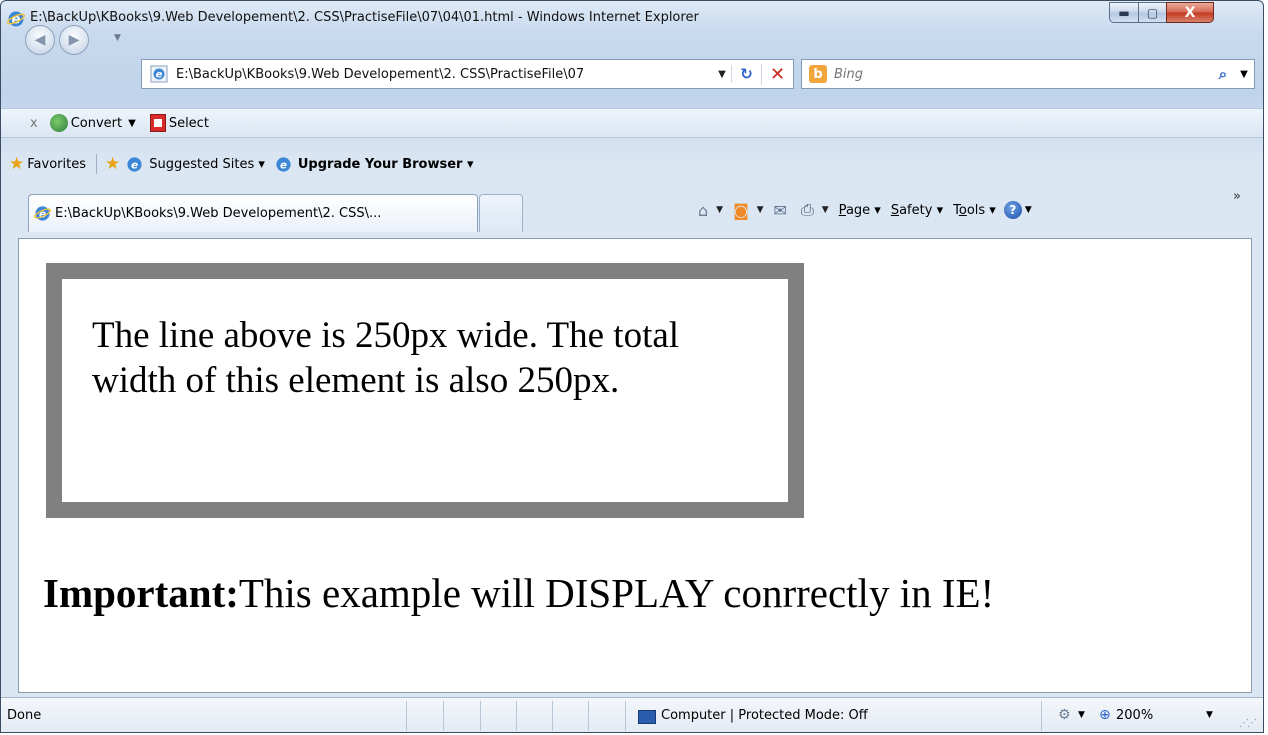  I want to click on search-box: b ⌕ ▼, so click(1028, 74).